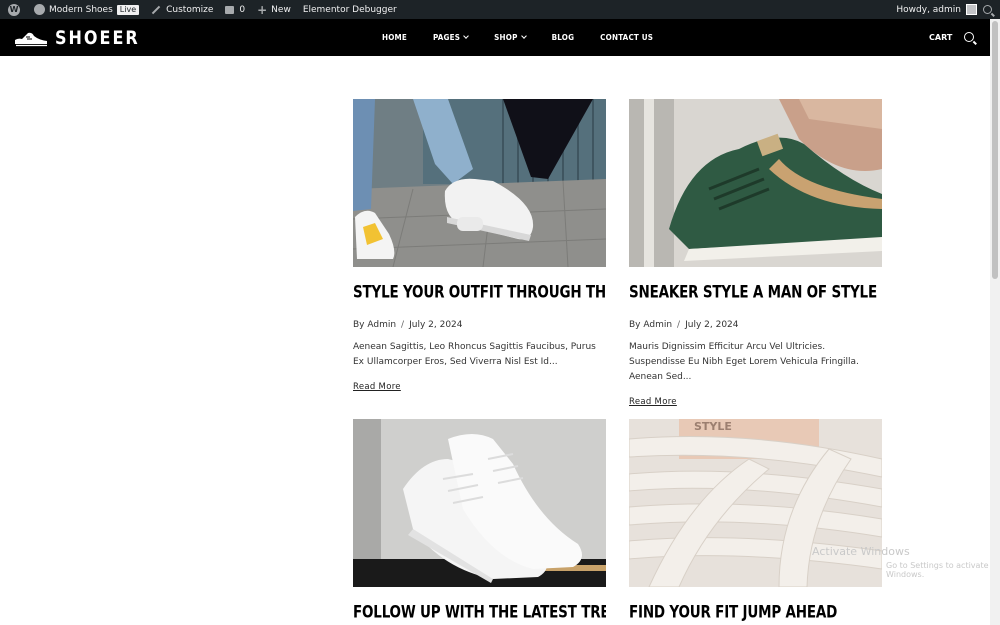 The width and height of the screenshot is (1000, 625). What do you see at coordinates (242, 9) in the screenshot?
I see `comments-count: 0` at bounding box center [242, 9].